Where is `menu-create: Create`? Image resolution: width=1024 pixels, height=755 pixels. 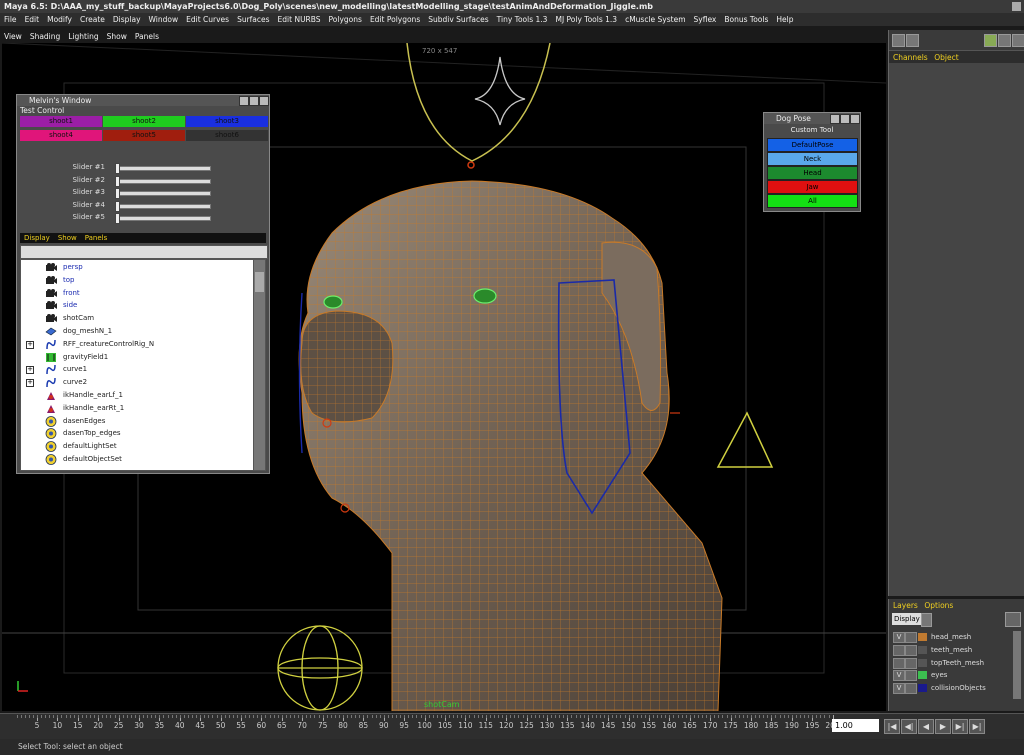 menu-create: Create is located at coordinates (92, 19).